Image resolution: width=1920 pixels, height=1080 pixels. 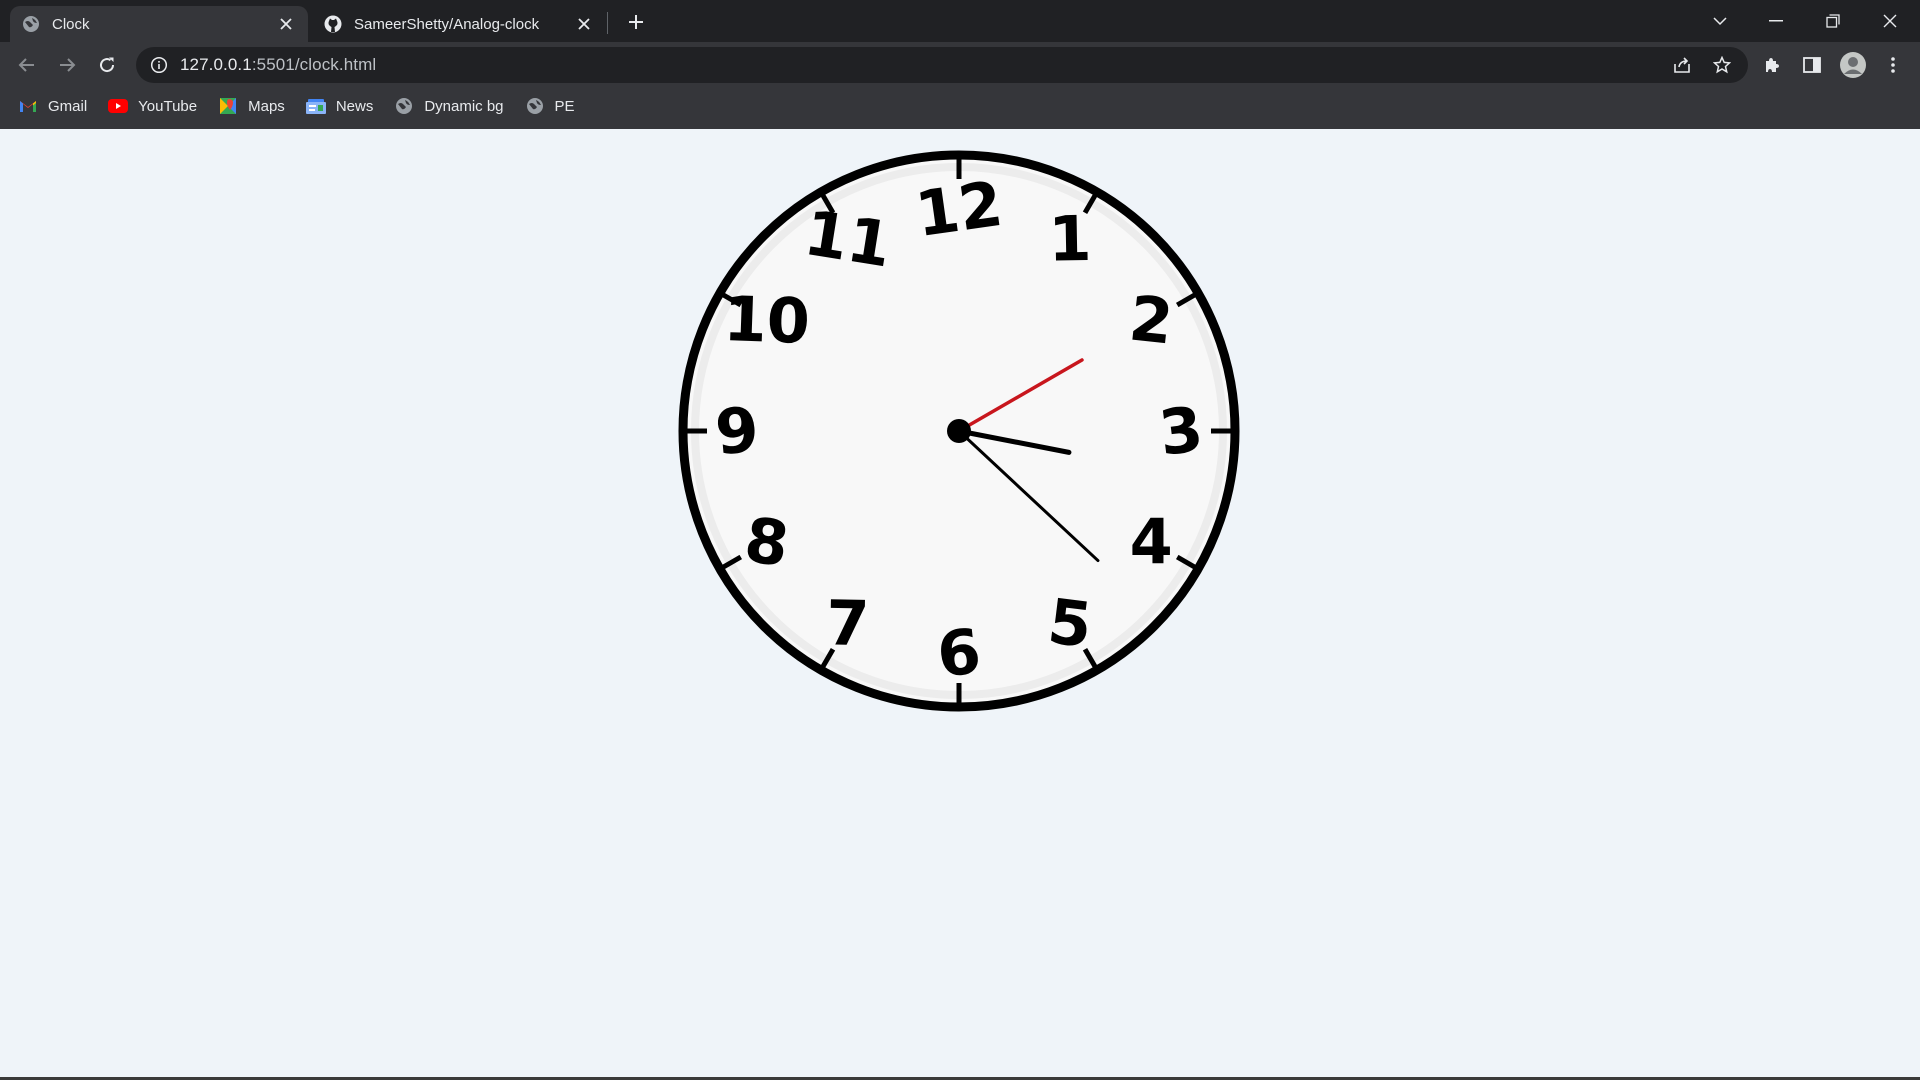 What do you see at coordinates (118, 106) in the screenshot?
I see `youtube-icon` at bounding box center [118, 106].